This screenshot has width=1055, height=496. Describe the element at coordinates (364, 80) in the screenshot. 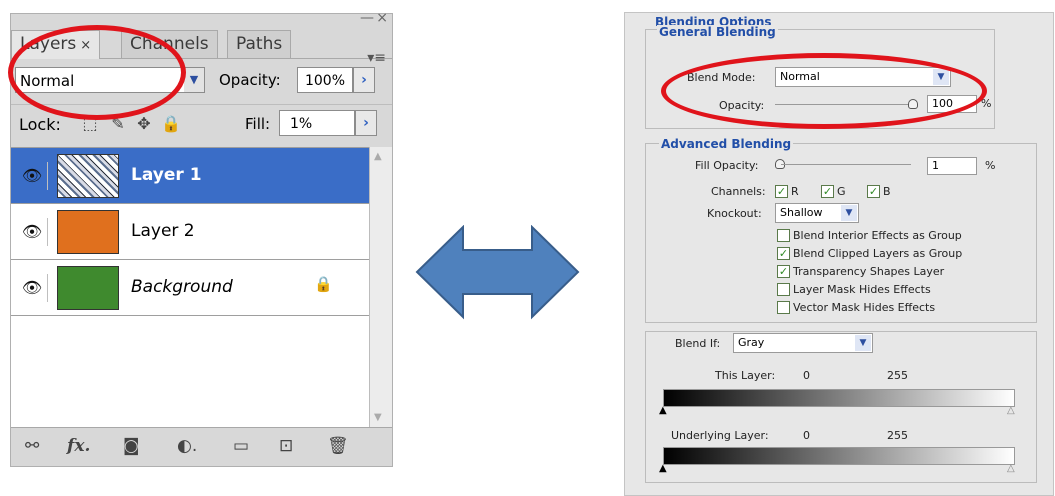

I see `opacity-slider-button: ›` at that location.